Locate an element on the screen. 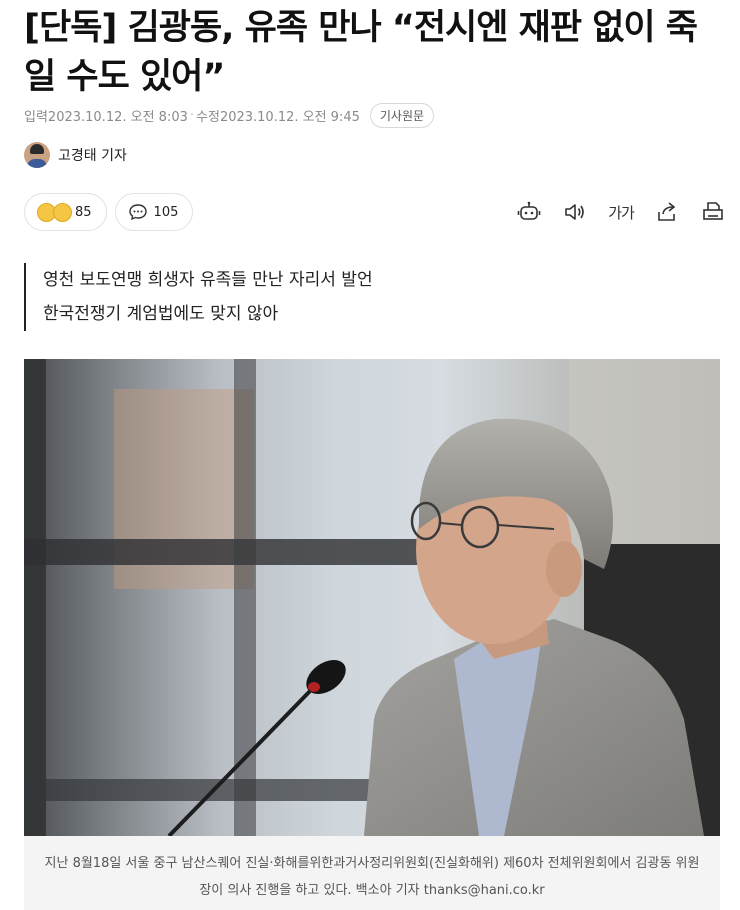 The width and height of the screenshot is (740, 910). reaction-count: 85 is located at coordinates (83, 212).